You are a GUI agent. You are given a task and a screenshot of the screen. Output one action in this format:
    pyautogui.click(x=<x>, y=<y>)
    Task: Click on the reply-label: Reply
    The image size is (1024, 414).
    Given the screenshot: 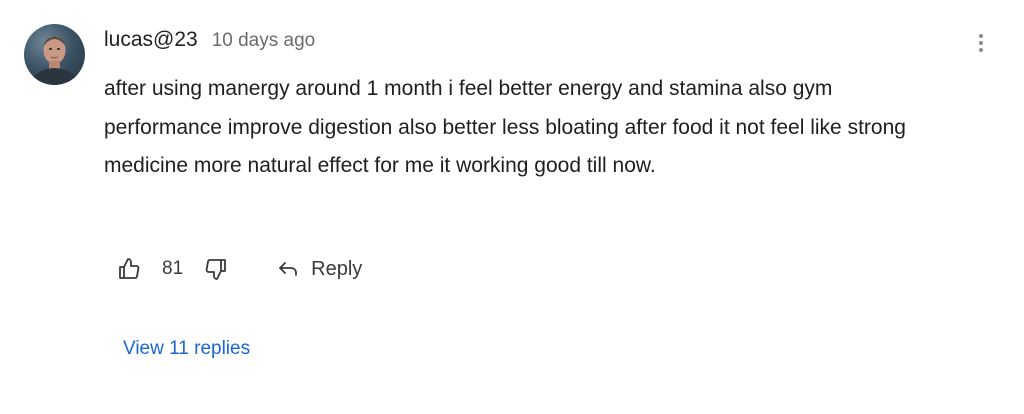 What is the action you would take?
    pyautogui.click(x=337, y=268)
    